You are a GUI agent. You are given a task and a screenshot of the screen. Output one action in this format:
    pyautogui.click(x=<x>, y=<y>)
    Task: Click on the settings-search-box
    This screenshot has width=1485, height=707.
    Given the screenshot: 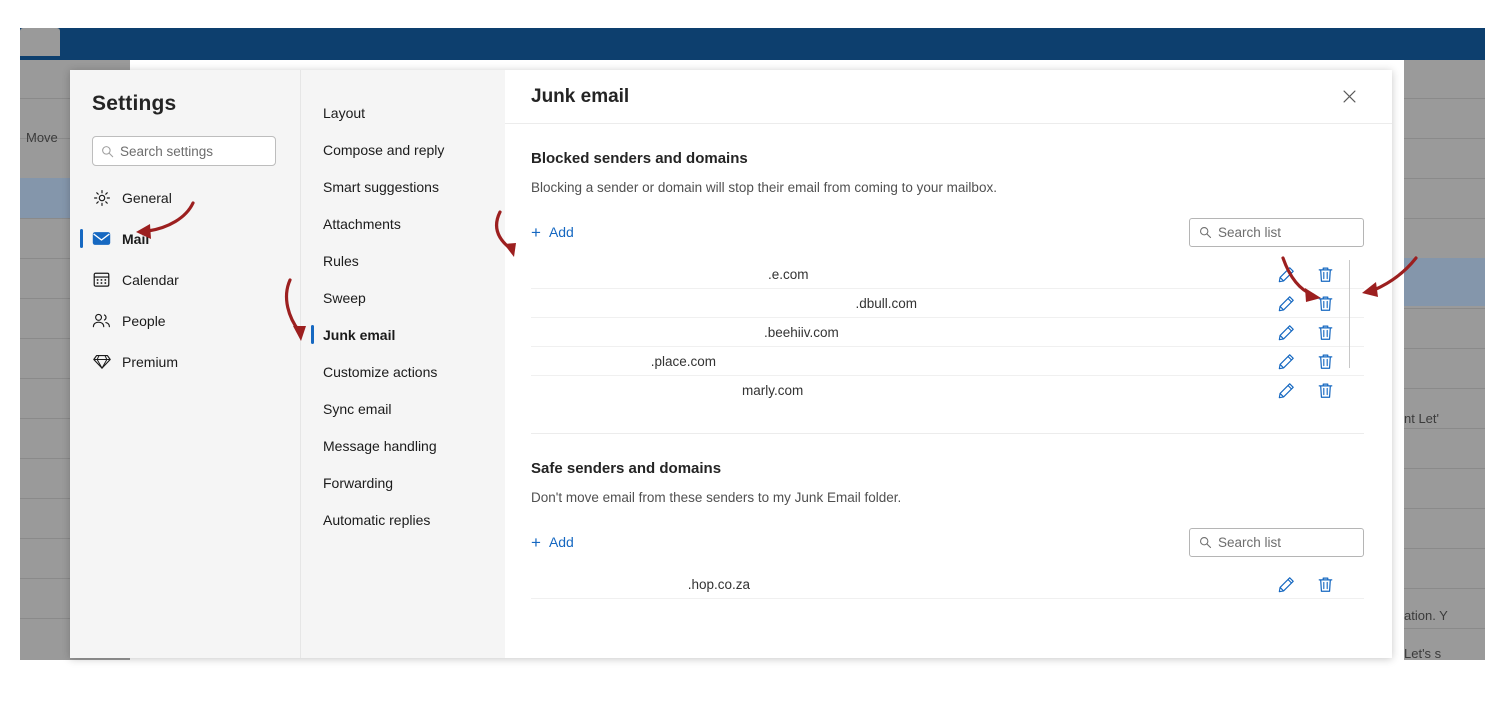 What is the action you would take?
    pyautogui.click(x=184, y=151)
    